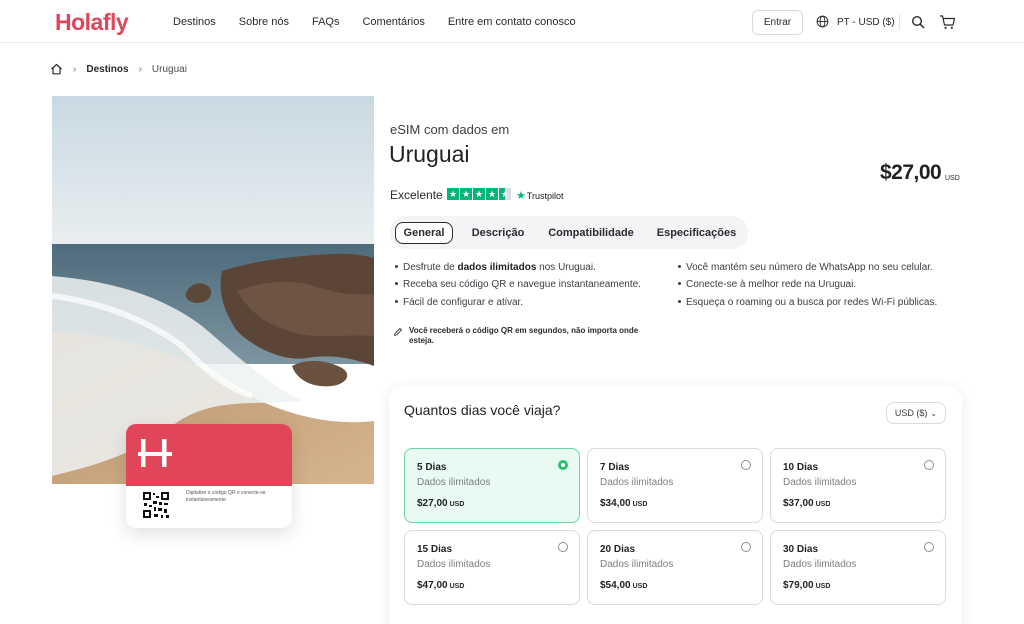  Describe the element at coordinates (482, 410) in the screenshot. I see `plan-question: Quantos dias você viaja?` at that location.